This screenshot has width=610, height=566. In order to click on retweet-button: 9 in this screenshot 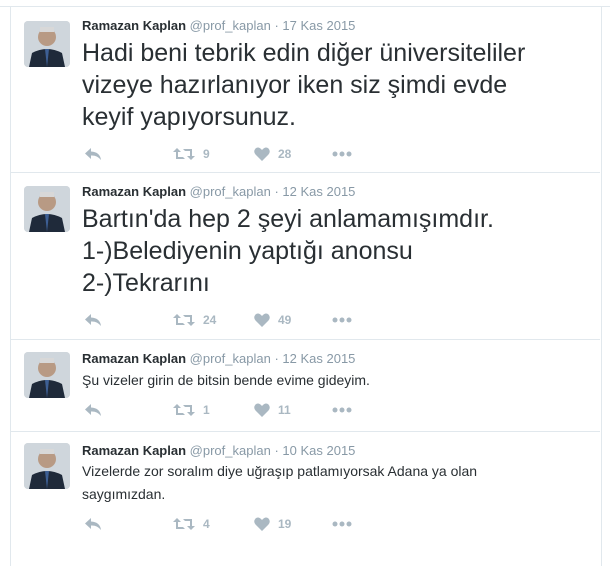, I will do `click(191, 154)`.